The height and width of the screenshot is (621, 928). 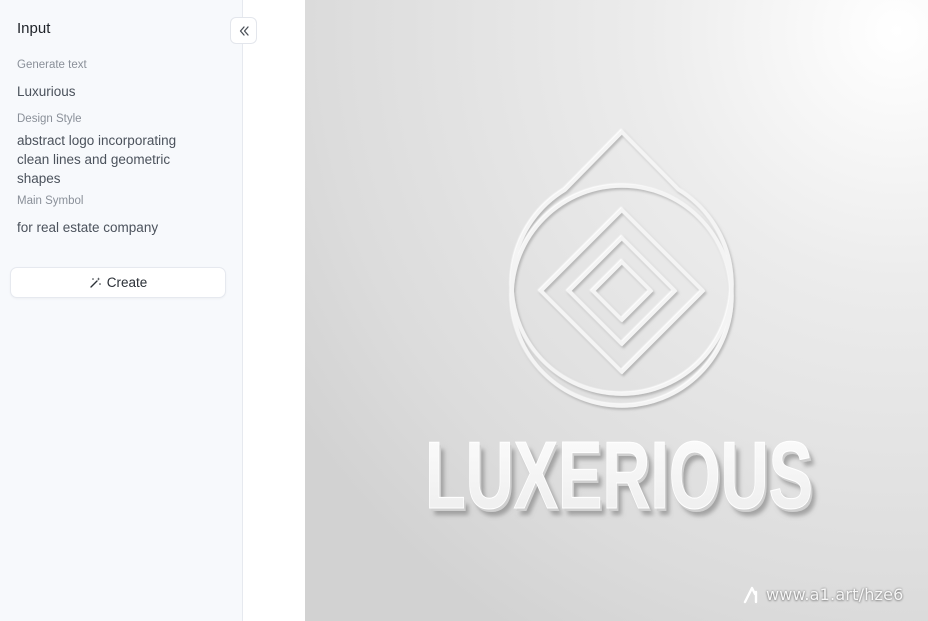 What do you see at coordinates (46, 91) in the screenshot?
I see `generate-text-value: Luxurious` at bounding box center [46, 91].